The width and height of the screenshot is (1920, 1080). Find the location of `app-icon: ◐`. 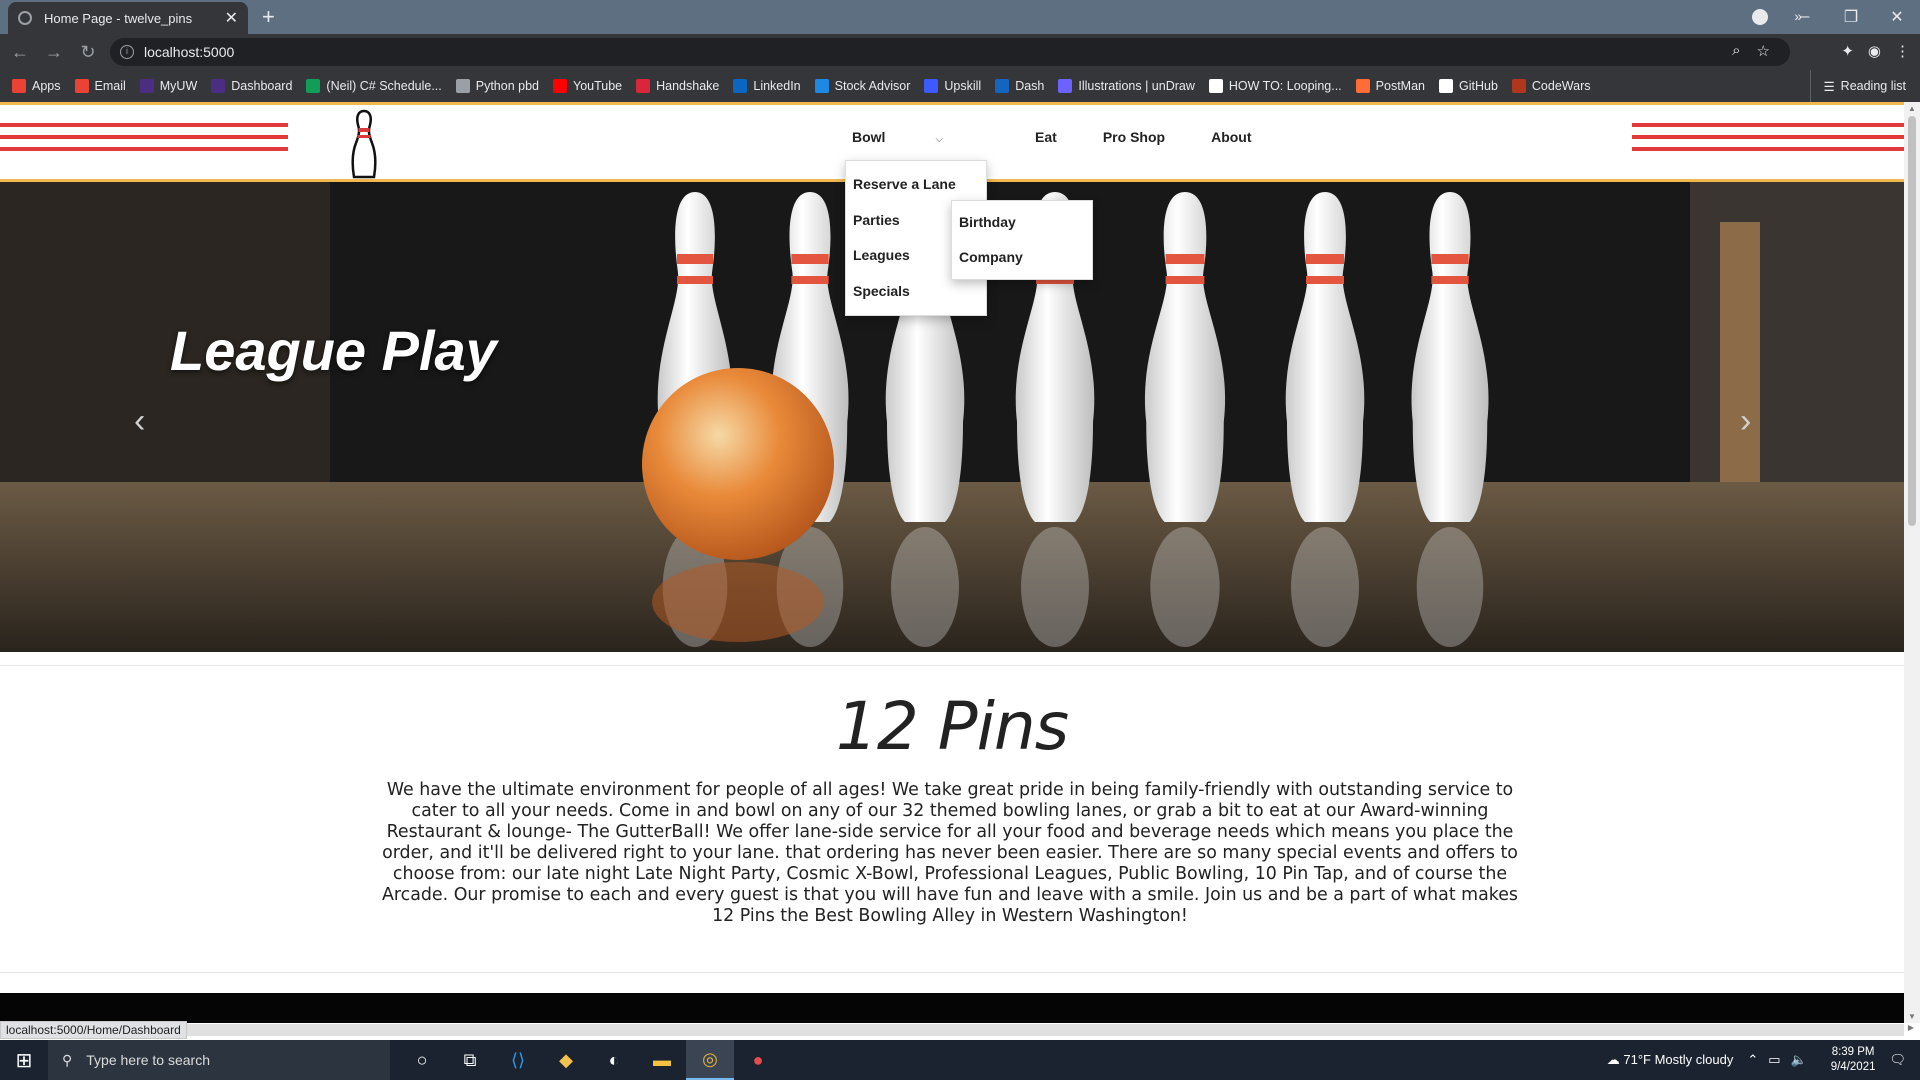

app-icon: ◐ is located at coordinates (614, 1060).